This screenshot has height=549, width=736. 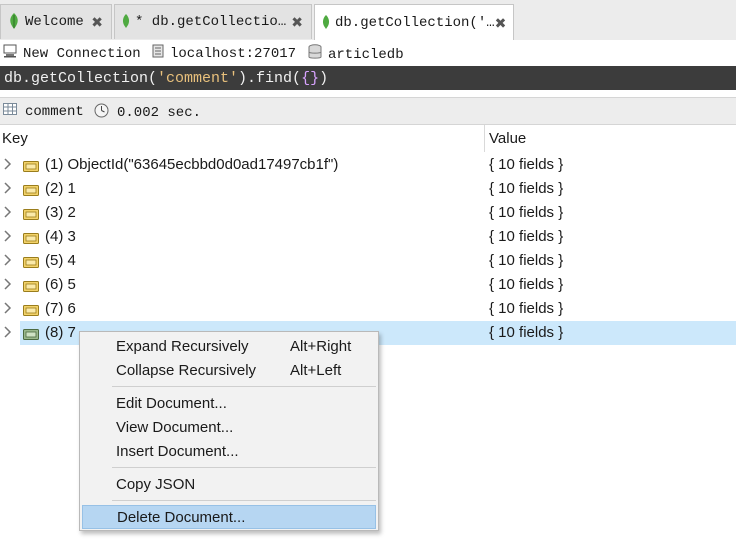 I want to click on connection-database-label: articledb, so click(x=366, y=54).